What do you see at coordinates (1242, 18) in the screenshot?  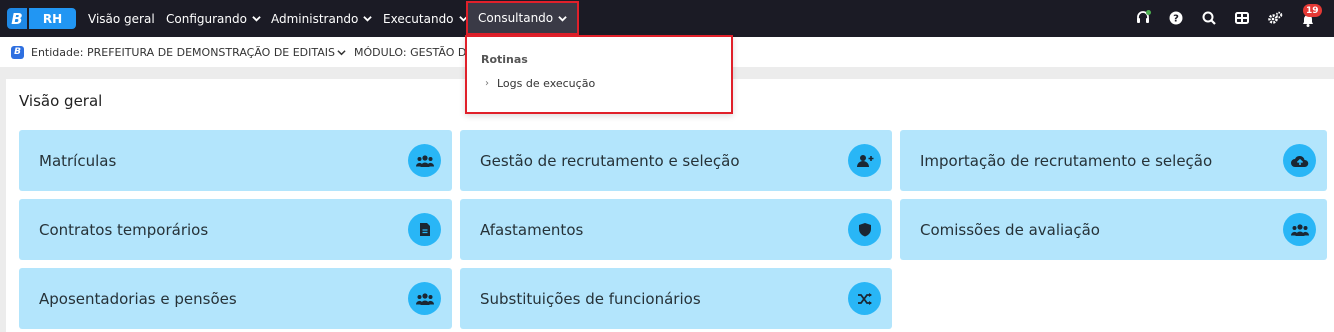 I see `apps-icon` at bounding box center [1242, 18].